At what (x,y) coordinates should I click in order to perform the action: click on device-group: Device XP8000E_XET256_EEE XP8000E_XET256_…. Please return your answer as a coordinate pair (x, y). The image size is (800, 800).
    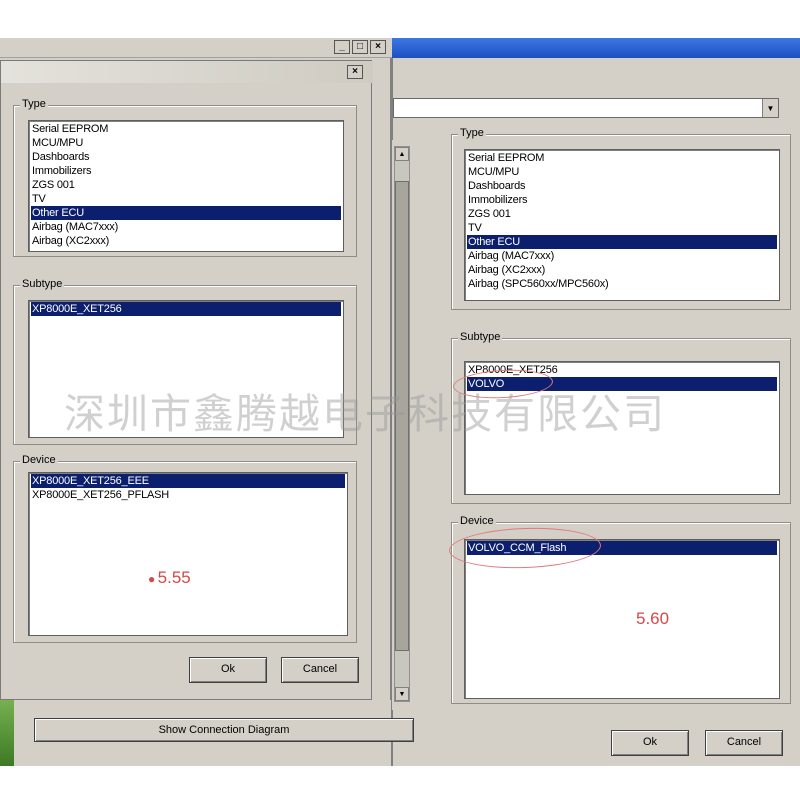
    Looking at the image, I should click on (185, 548).